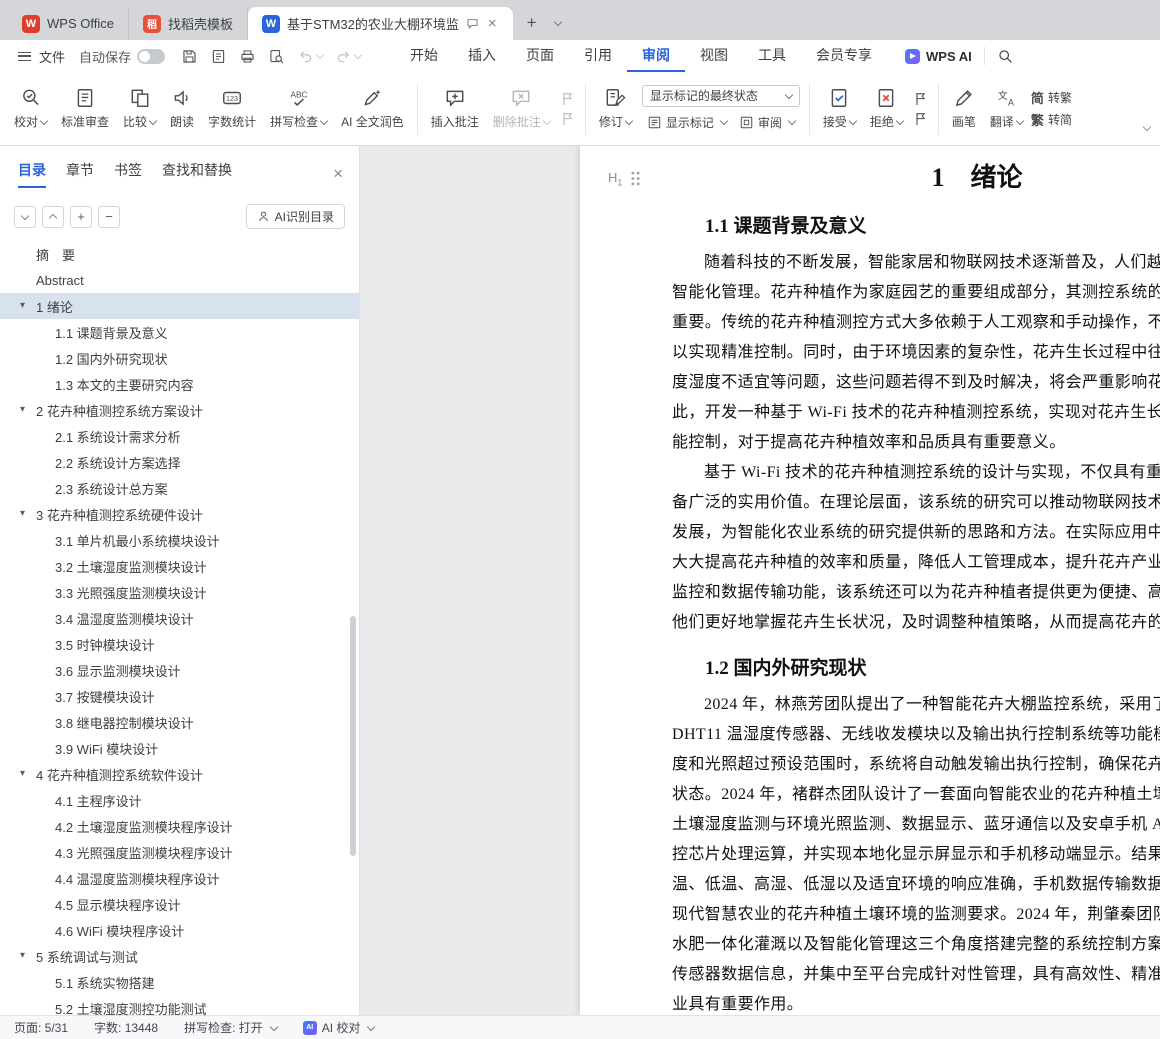  Describe the element at coordinates (455, 108) in the screenshot. I see `insert-comment-button: 插入批注` at that location.